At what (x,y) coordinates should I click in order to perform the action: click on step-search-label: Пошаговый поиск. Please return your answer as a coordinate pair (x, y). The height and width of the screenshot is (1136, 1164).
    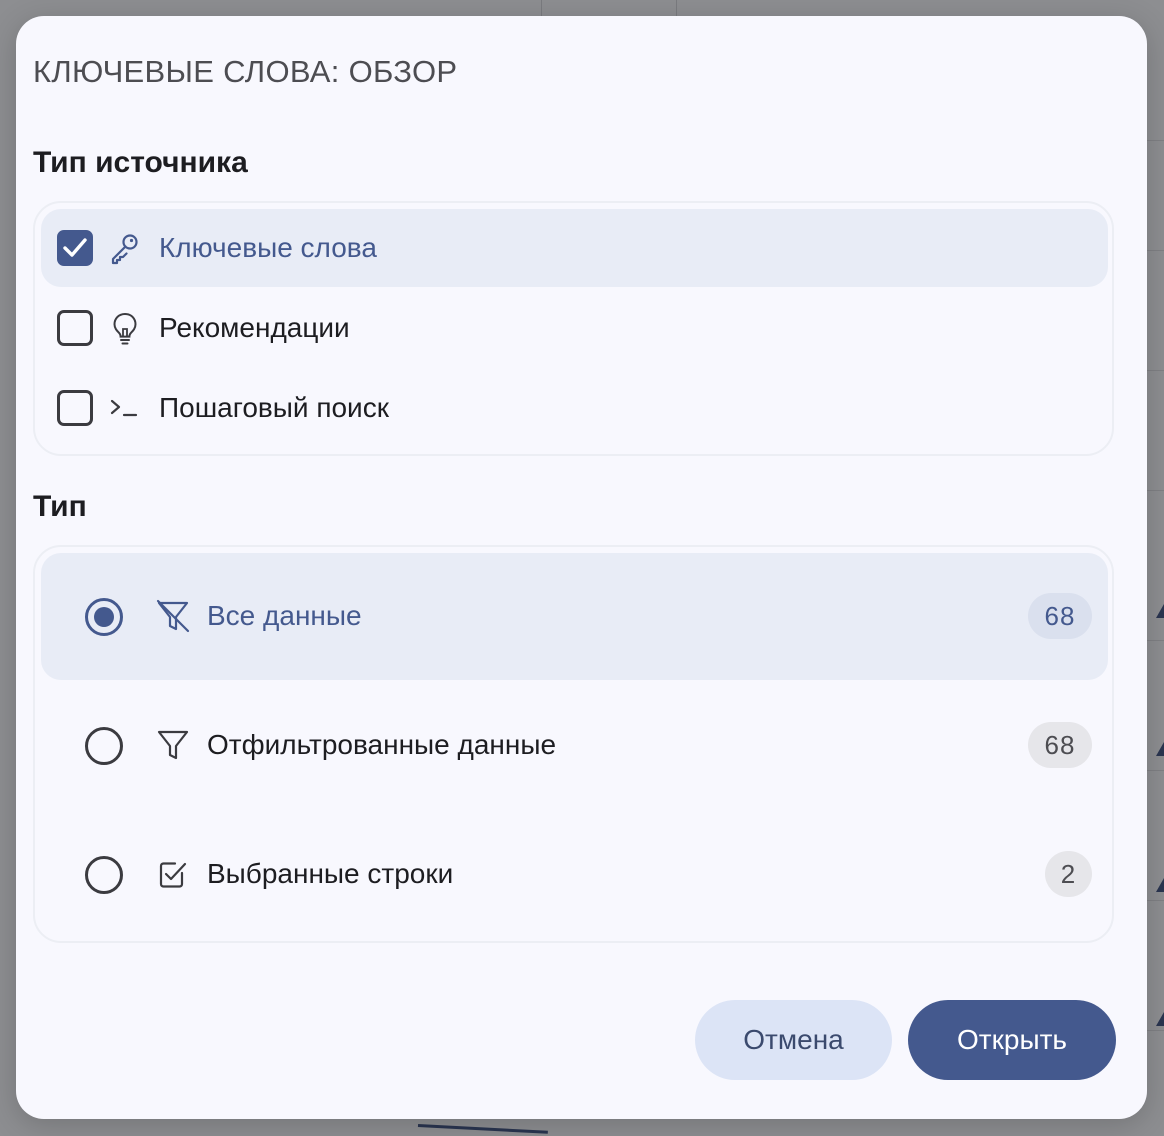
    Looking at the image, I should click on (274, 407).